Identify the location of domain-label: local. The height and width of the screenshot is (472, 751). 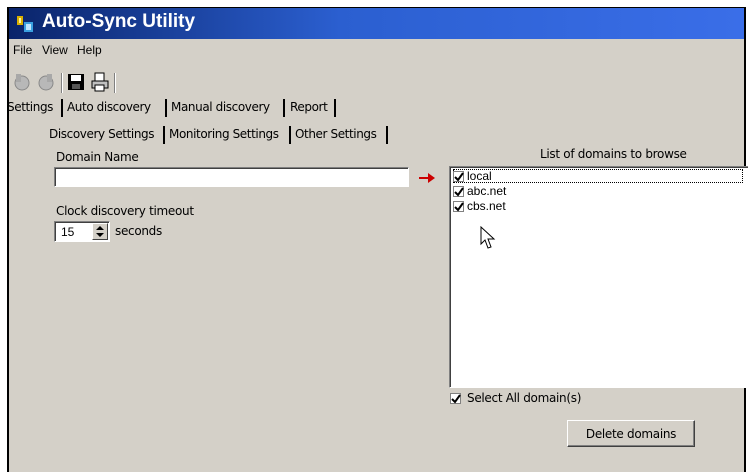
(479, 176).